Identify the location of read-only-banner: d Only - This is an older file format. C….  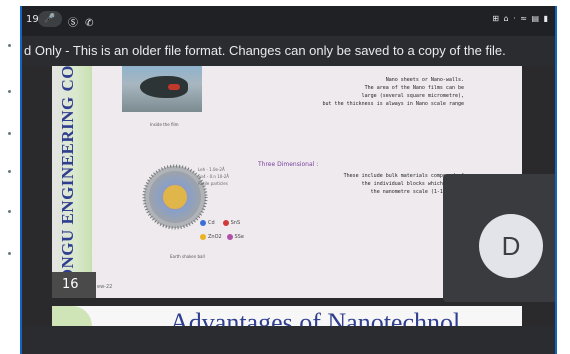
(288, 51).